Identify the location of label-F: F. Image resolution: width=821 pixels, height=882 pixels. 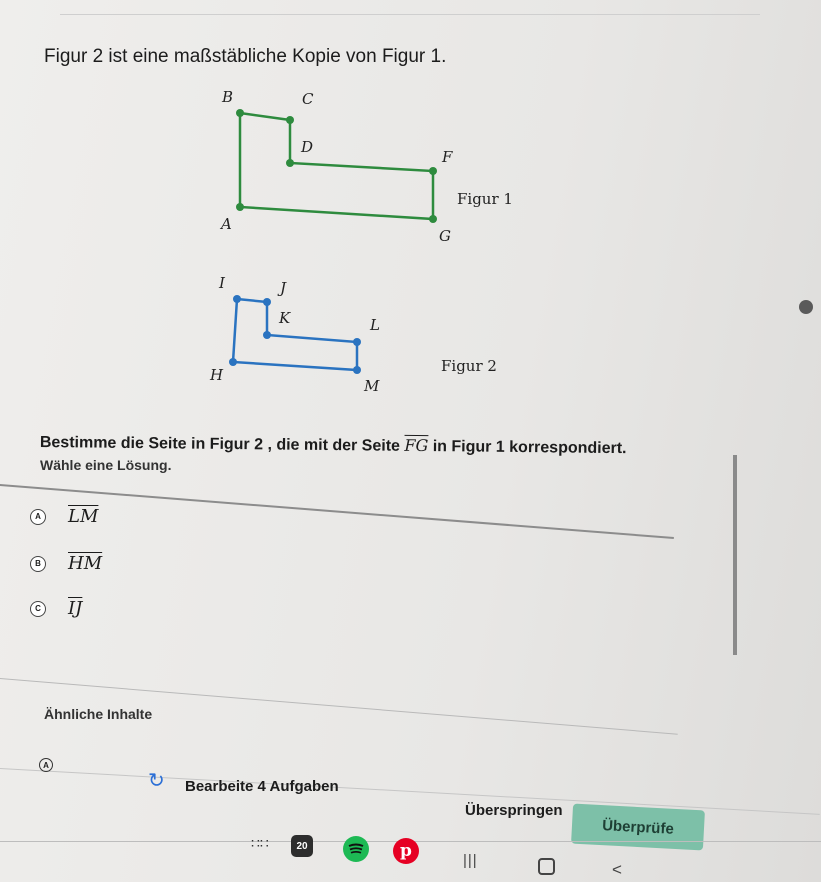
(447, 157).